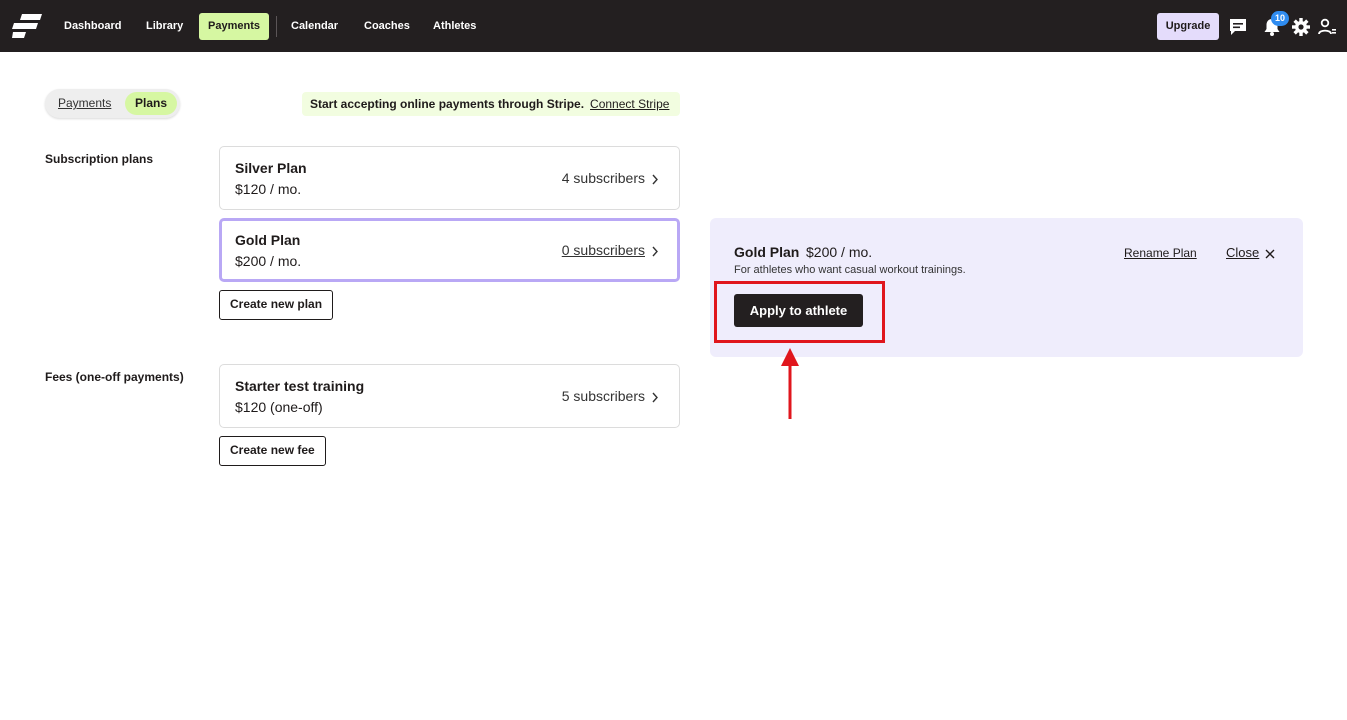 The image size is (1347, 720). Describe the element at coordinates (279, 407) in the screenshot. I see `fee-price: $120 (one-off)` at that location.